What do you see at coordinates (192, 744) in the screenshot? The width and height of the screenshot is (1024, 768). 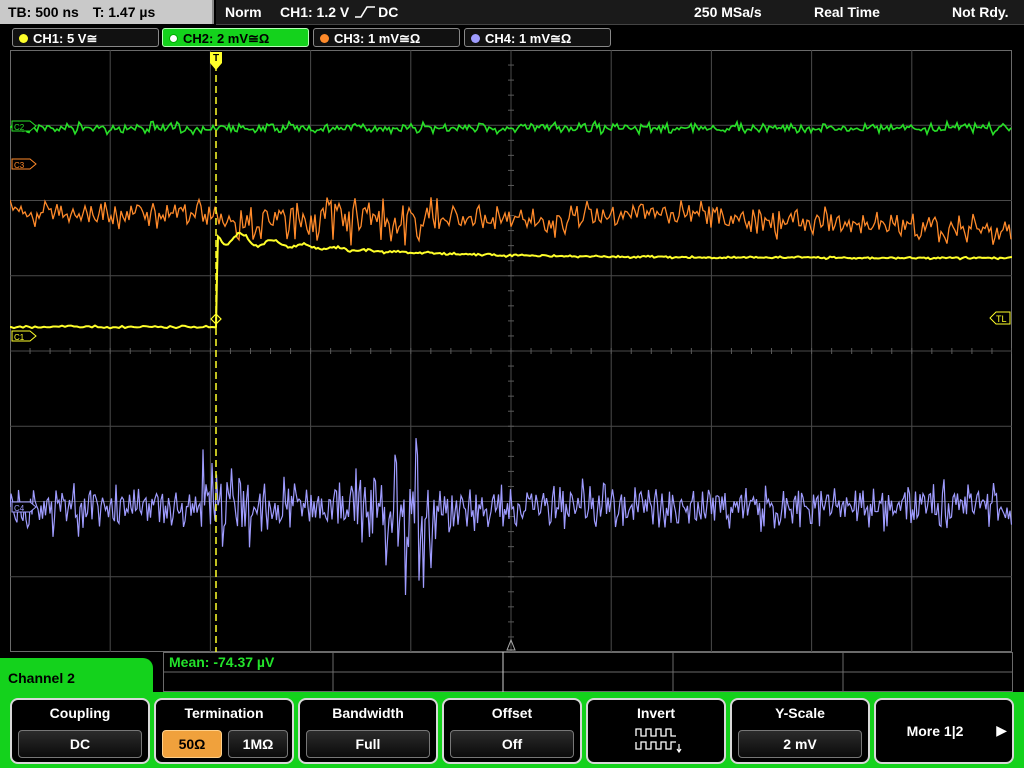 I see `termination-50ohm-option: 50Ω` at bounding box center [192, 744].